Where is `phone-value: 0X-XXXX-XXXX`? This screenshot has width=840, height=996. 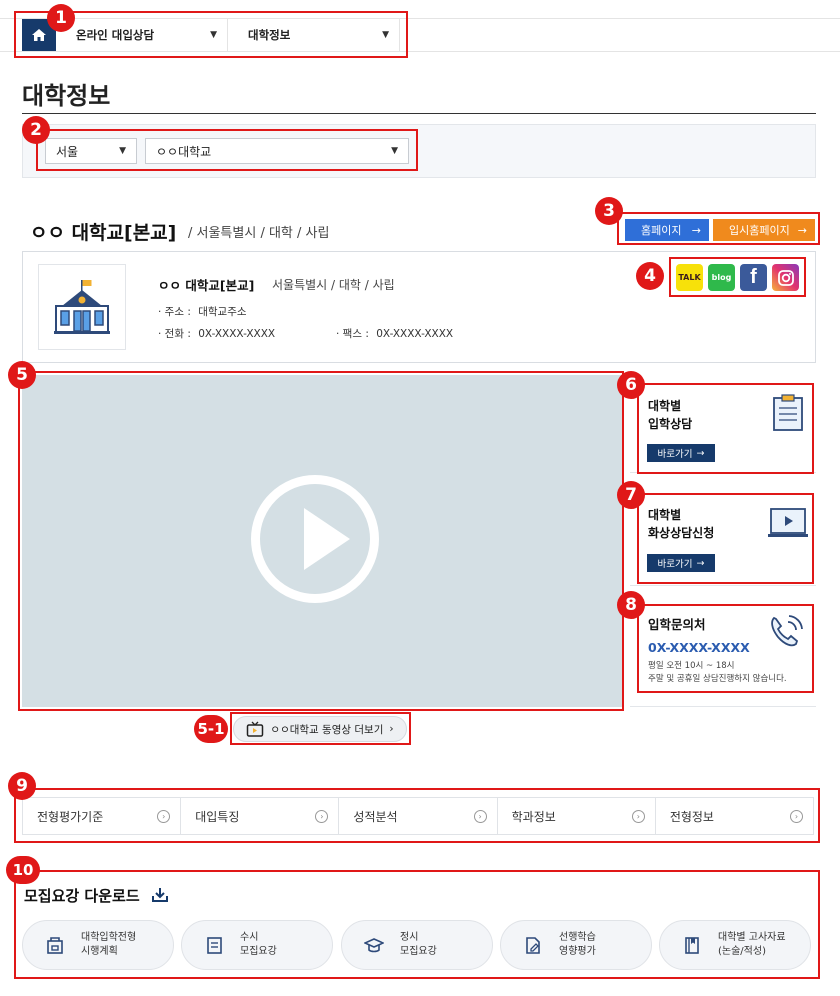 phone-value: 0X-XXXX-XXXX is located at coordinates (237, 334).